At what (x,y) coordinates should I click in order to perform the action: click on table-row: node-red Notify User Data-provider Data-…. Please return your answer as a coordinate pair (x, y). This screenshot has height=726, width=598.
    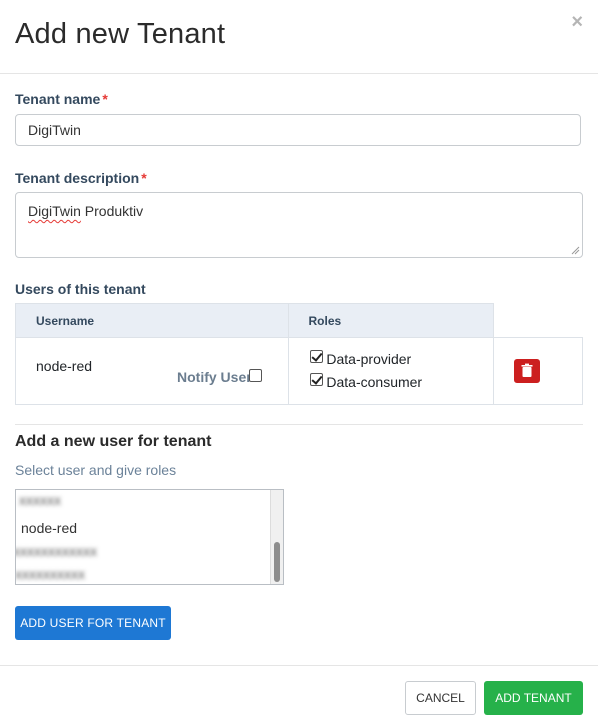
    Looking at the image, I should click on (299, 371).